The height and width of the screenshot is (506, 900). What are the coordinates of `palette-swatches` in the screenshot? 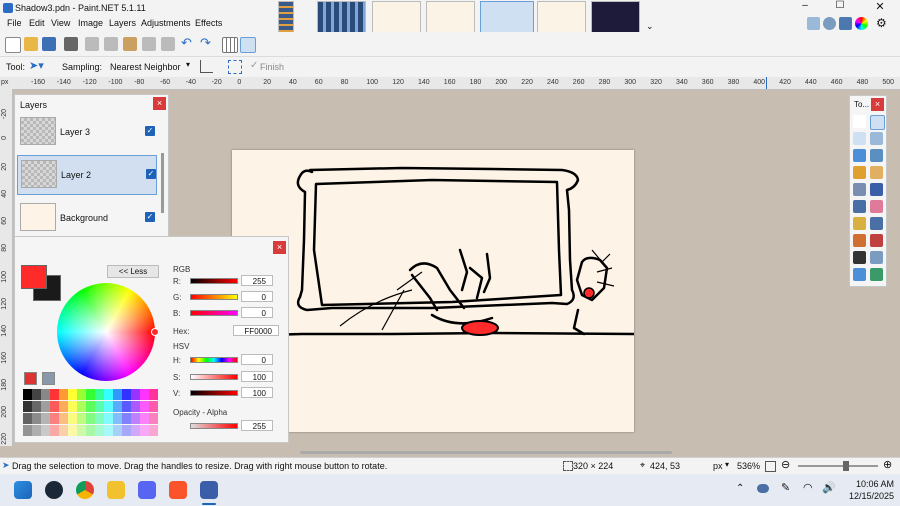 It's located at (90, 413).